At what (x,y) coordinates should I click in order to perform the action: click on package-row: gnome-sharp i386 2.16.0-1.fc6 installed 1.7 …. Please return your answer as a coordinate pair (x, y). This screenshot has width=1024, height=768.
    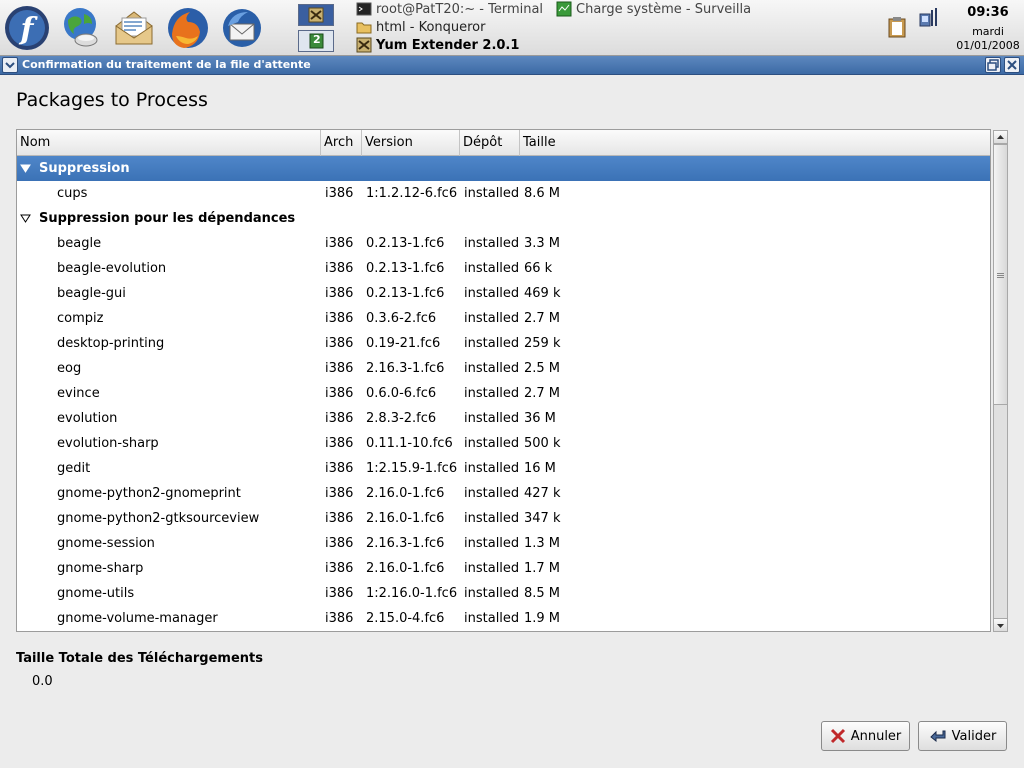
    Looking at the image, I should click on (503, 568).